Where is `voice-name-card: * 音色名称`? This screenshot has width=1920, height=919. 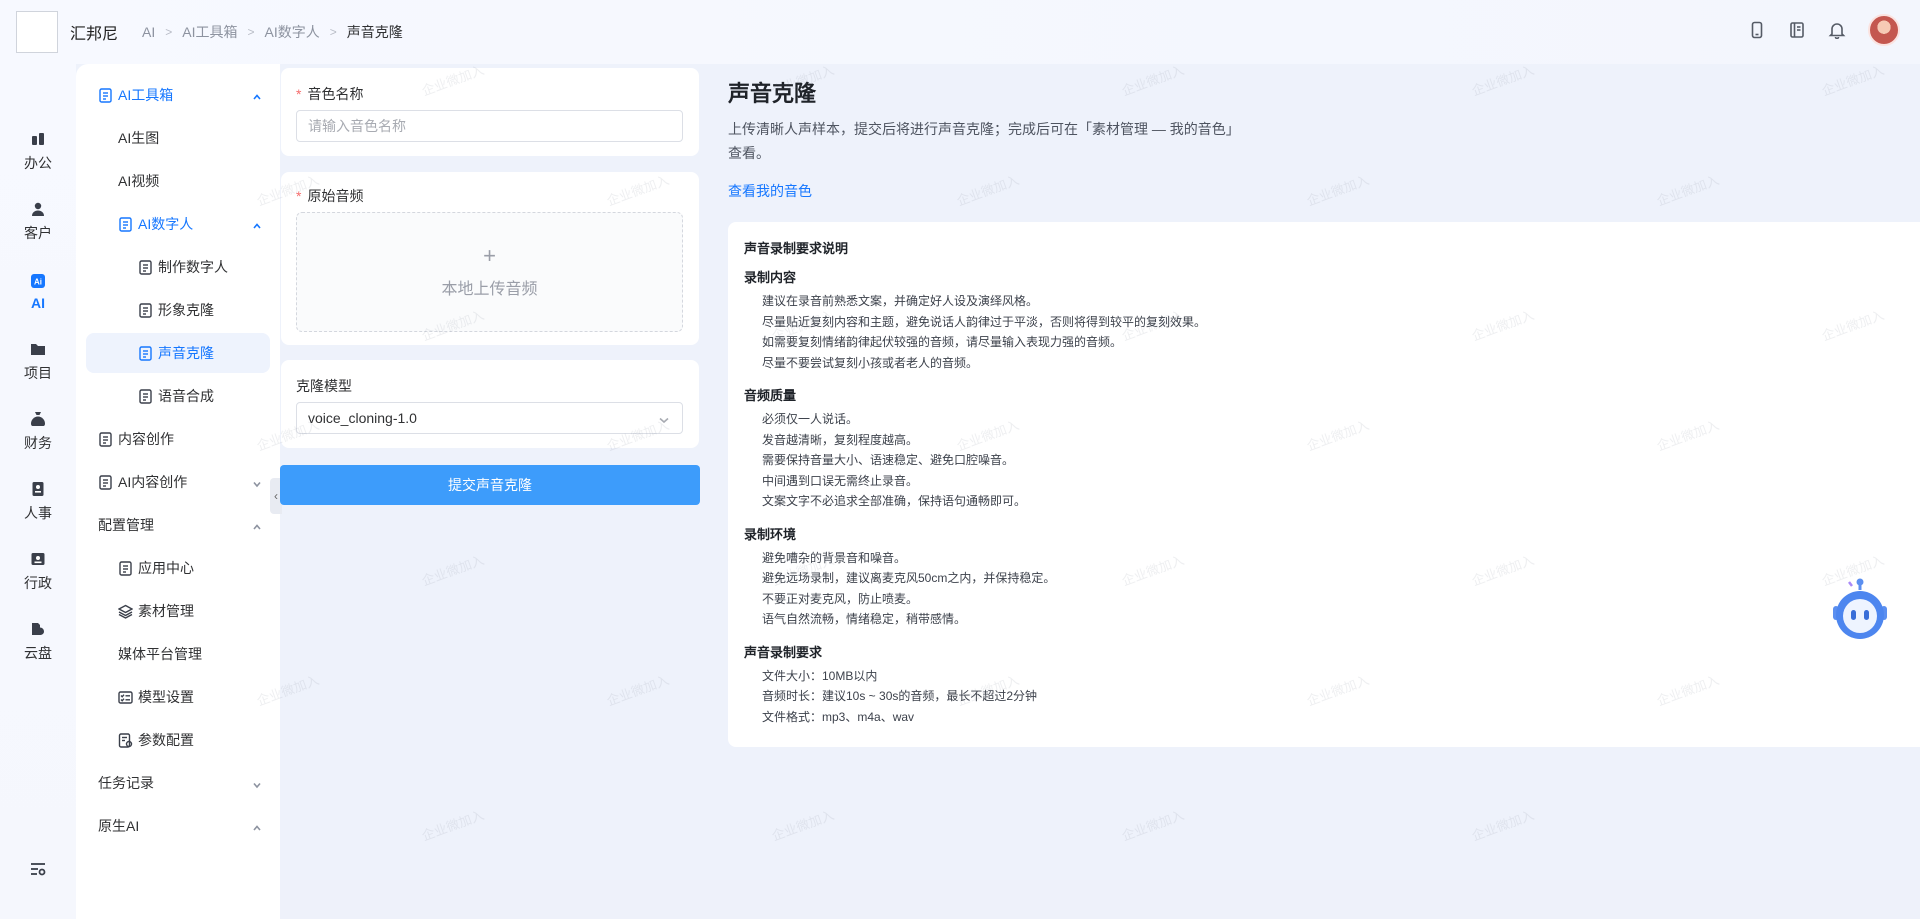 voice-name-card: * 音色名称 is located at coordinates (490, 112).